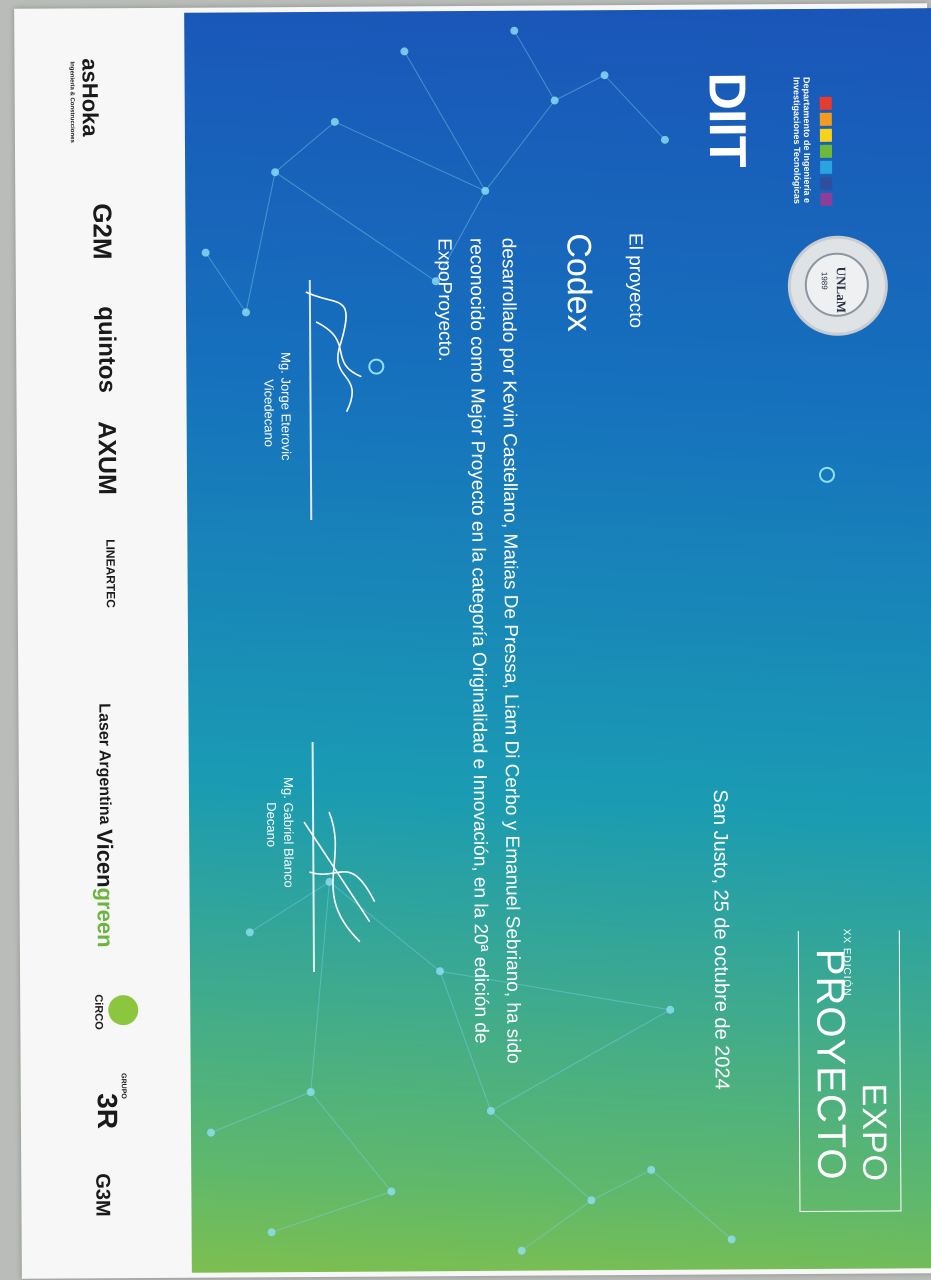 Image resolution: width=931 pixels, height=1280 pixels. What do you see at coordinates (107, 458) in the screenshot?
I see `axum-logo: AXUM` at bounding box center [107, 458].